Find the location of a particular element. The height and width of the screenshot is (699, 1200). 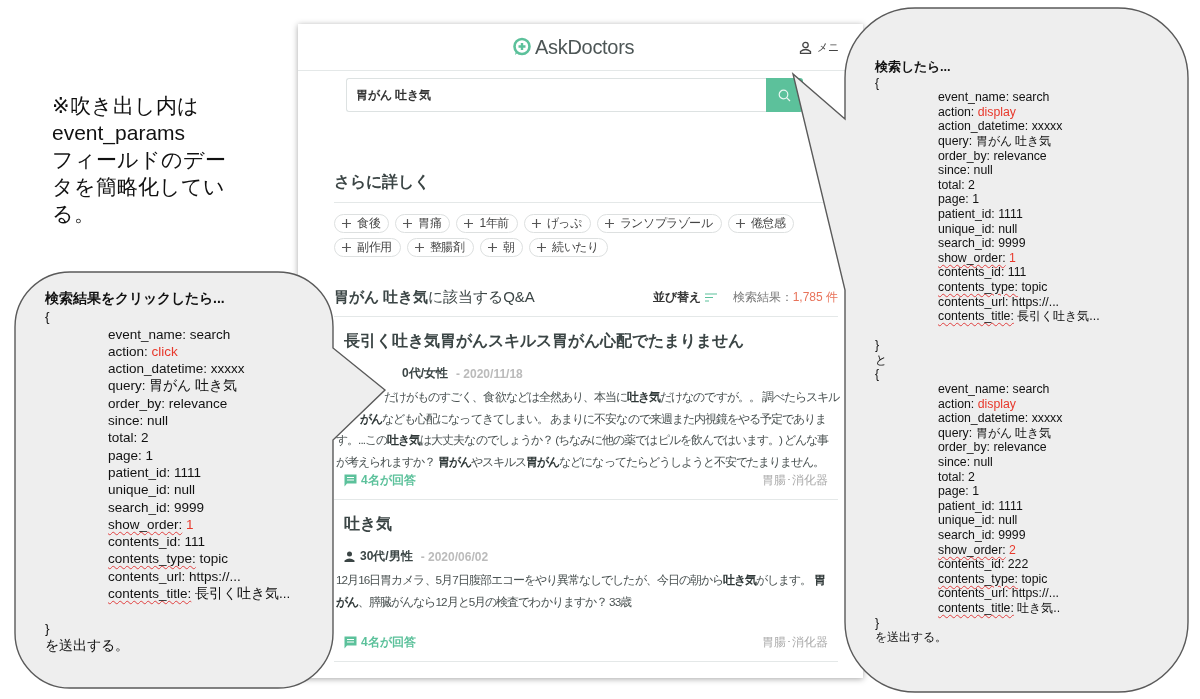

question-title: 長引く吐き気胃がんスキルス胃がん心配でたまりません is located at coordinates (544, 341).